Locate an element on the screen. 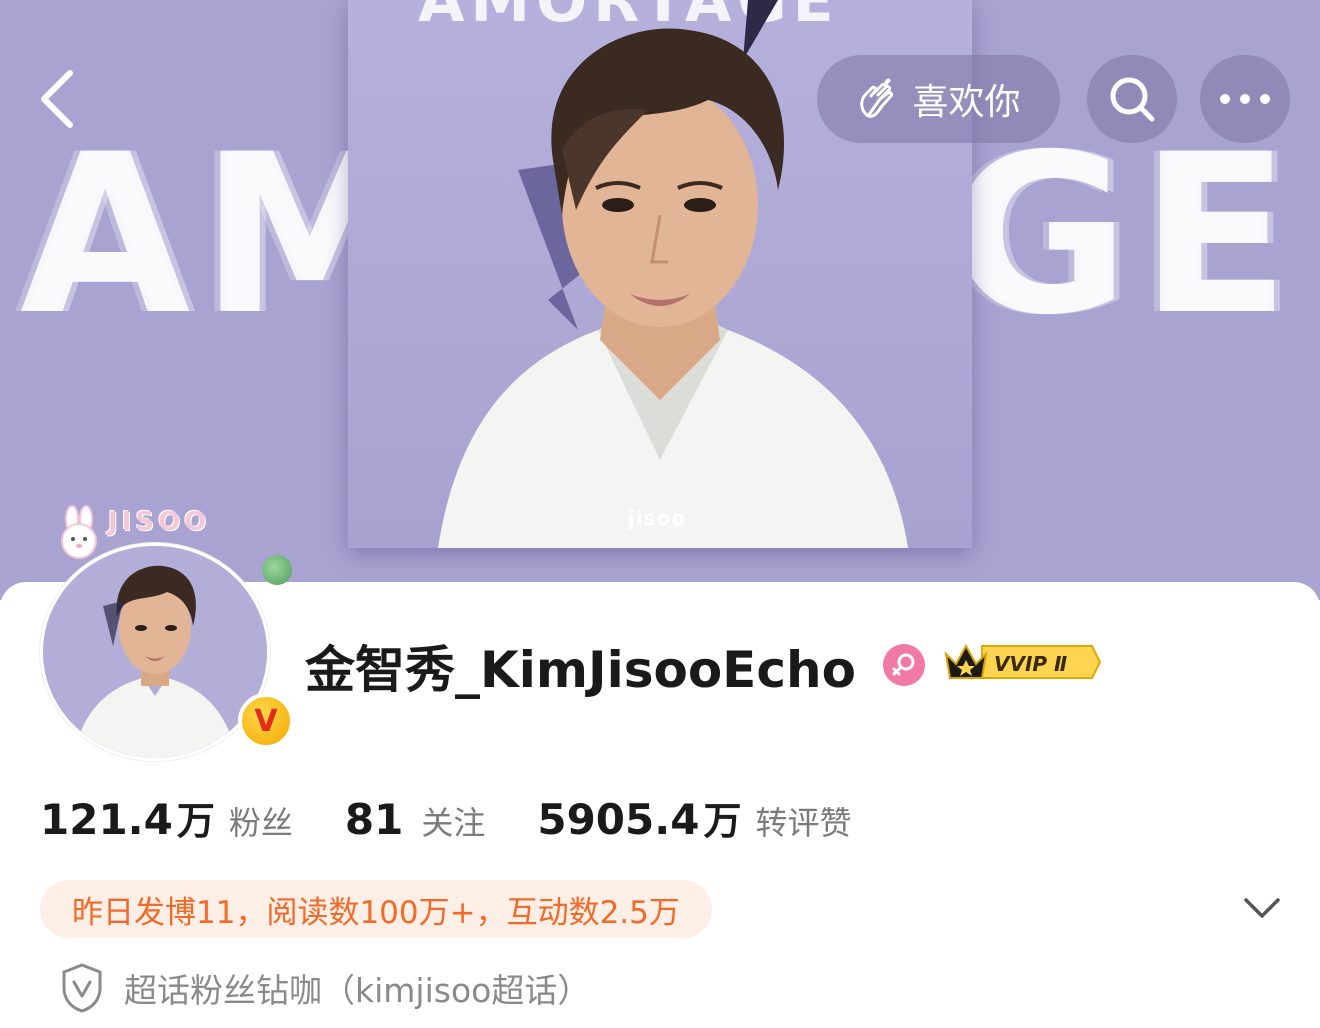 The image size is (1320, 1028). avatar-portrait-image is located at coordinates (155, 652).